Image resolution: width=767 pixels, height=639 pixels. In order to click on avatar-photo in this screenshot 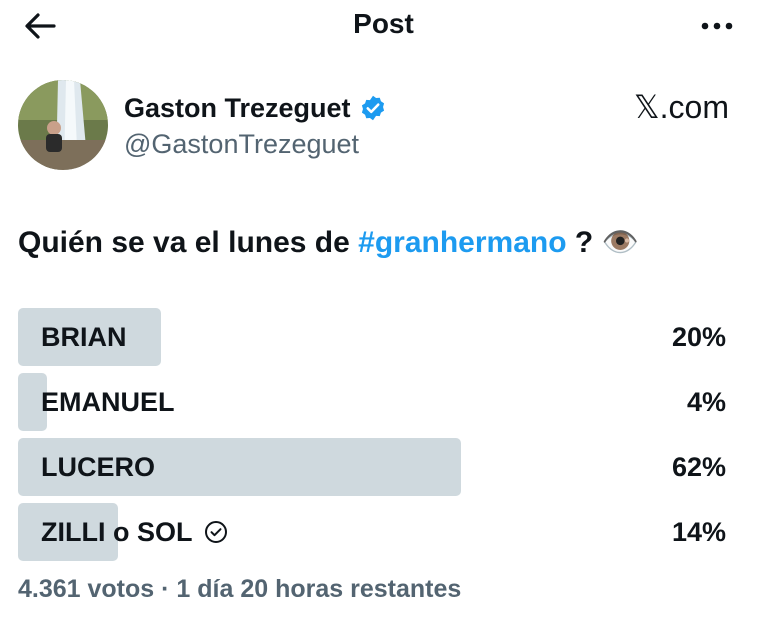, I will do `click(63, 125)`.